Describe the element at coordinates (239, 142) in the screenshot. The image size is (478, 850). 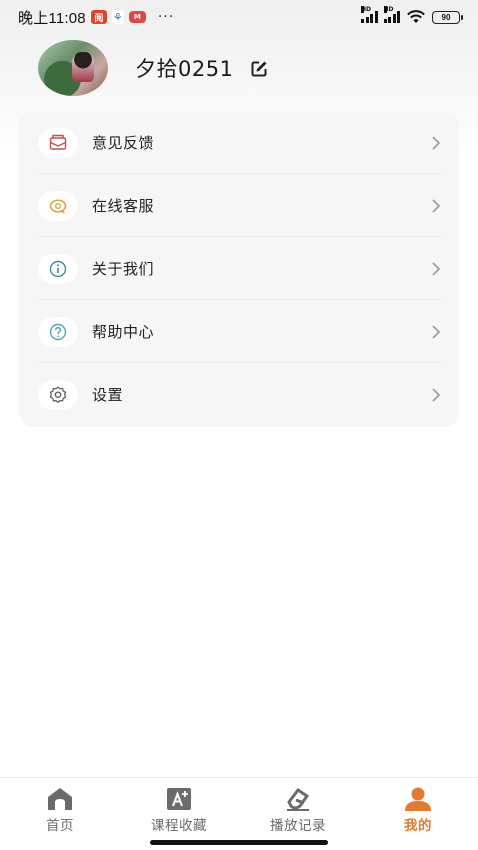
I see `menu-item-feedback: 意见反馈` at that location.